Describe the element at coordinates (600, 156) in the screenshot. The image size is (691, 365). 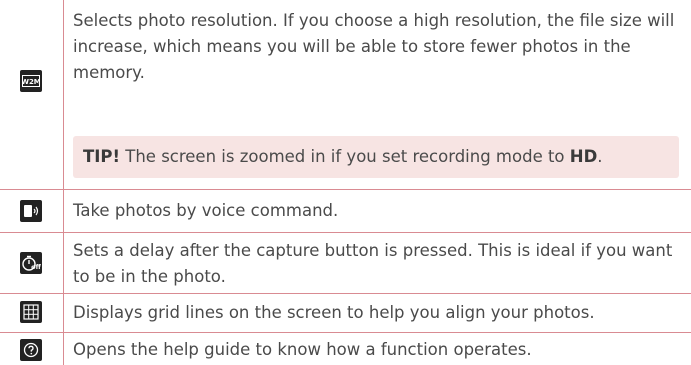
I see `tip-text-end: .` at that location.